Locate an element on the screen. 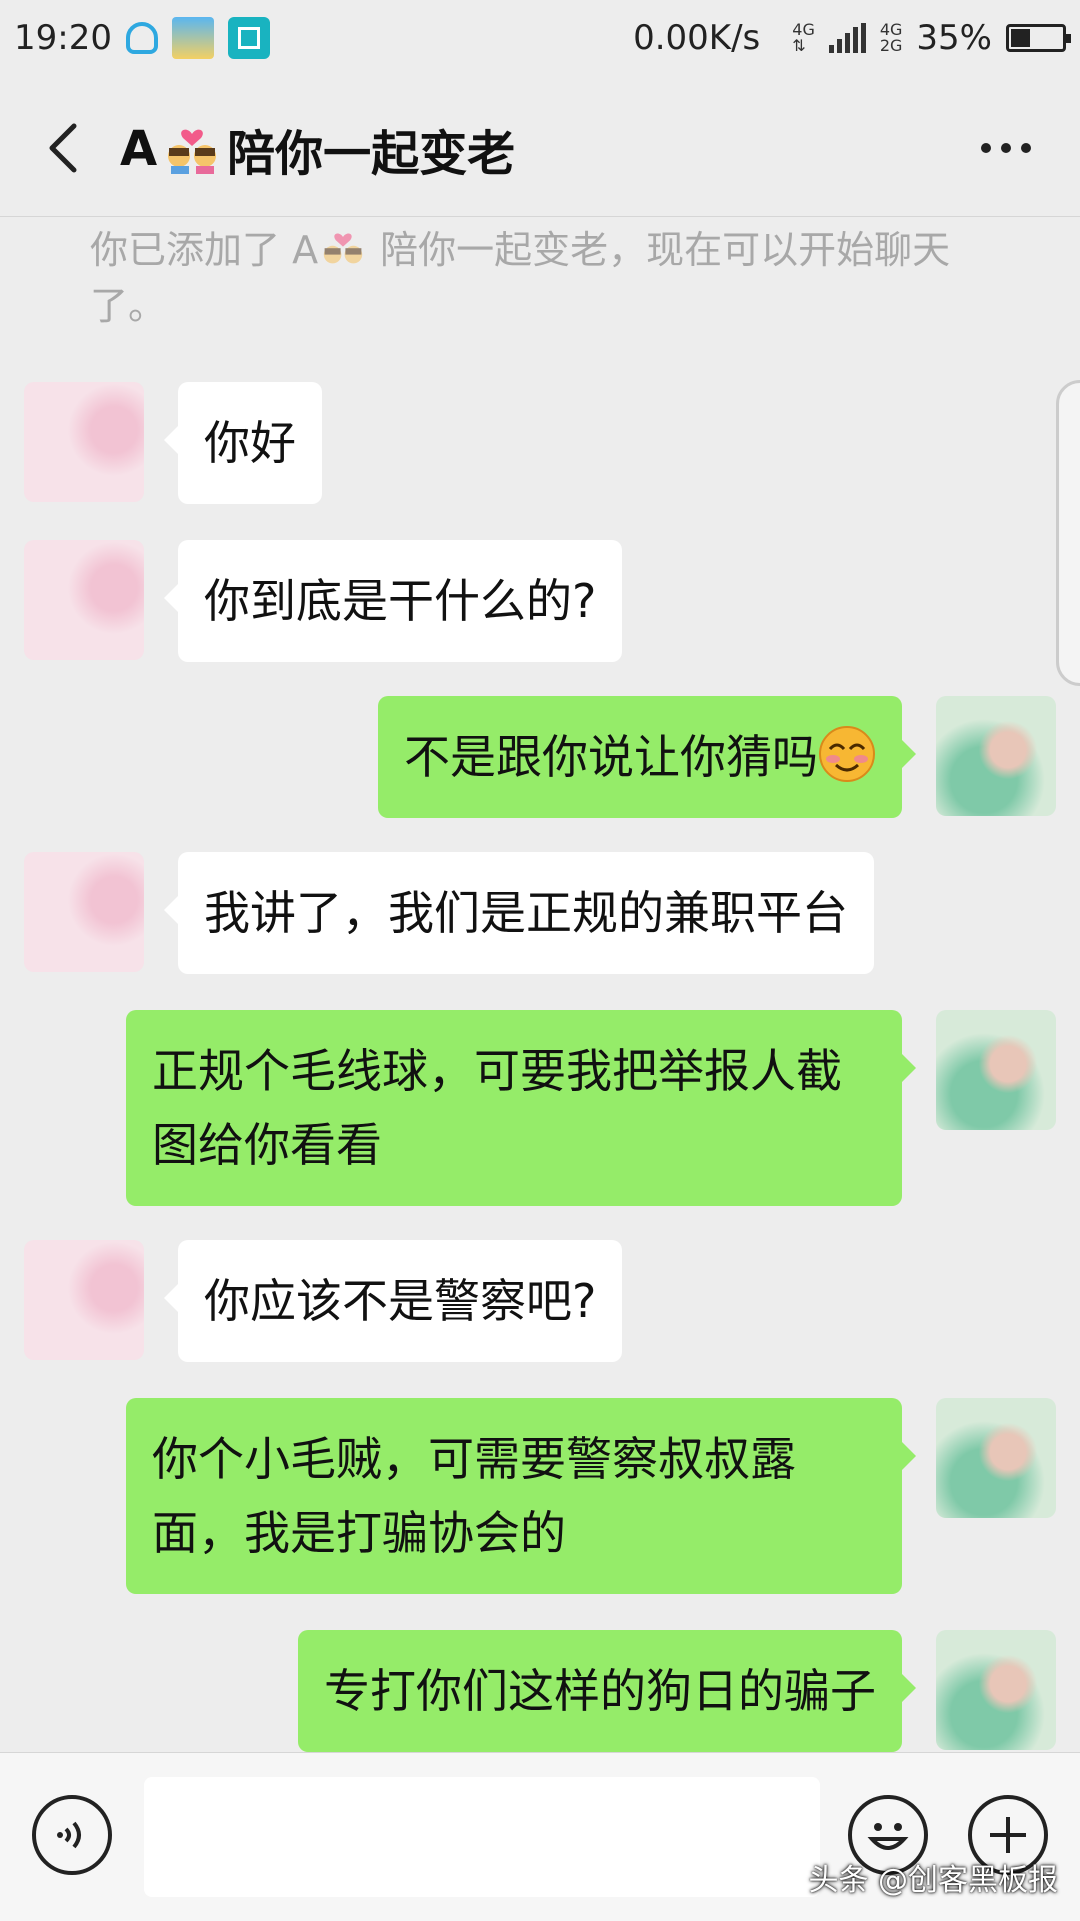  scan-notification-icon is located at coordinates (248, 38).